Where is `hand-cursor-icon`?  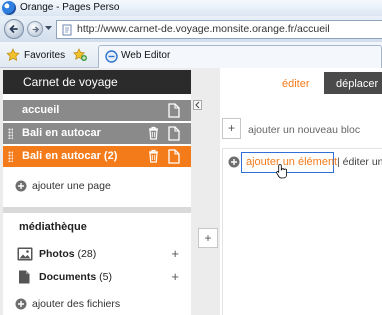
hand-cursor-icon is located at coordinates (281, 171).